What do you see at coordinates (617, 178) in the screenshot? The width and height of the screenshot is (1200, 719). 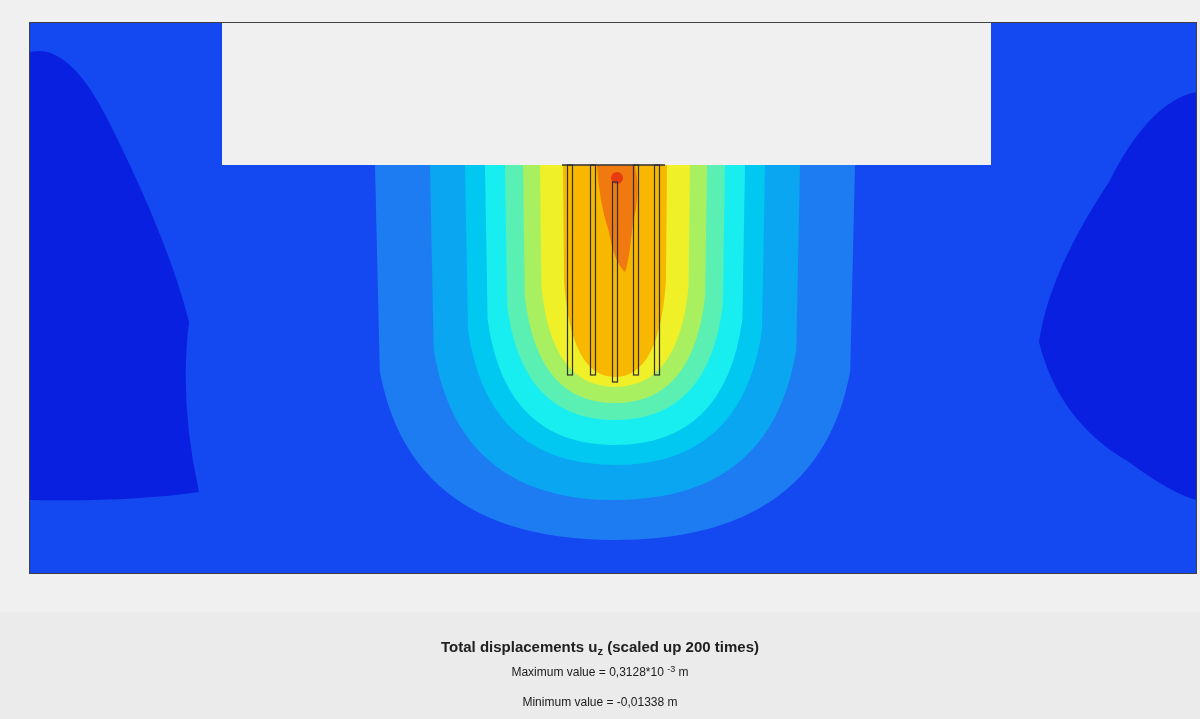 I see `peak-contour` at bounding box center [617, 178].